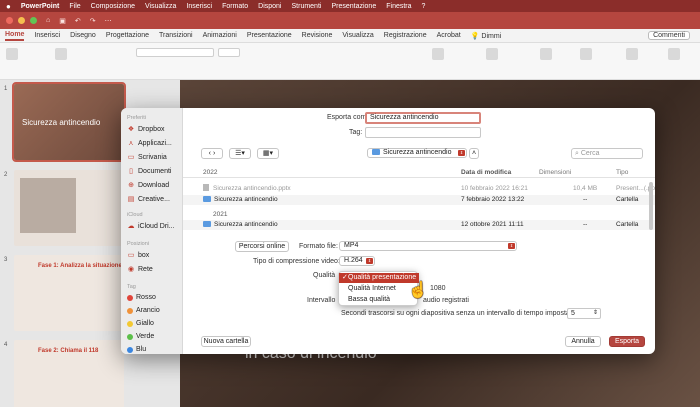 This screenshot has height=407, width=700. Describe the element at coordinates (357, 35) in the screenshot. I see `tab-view: Visualizza` at that location.